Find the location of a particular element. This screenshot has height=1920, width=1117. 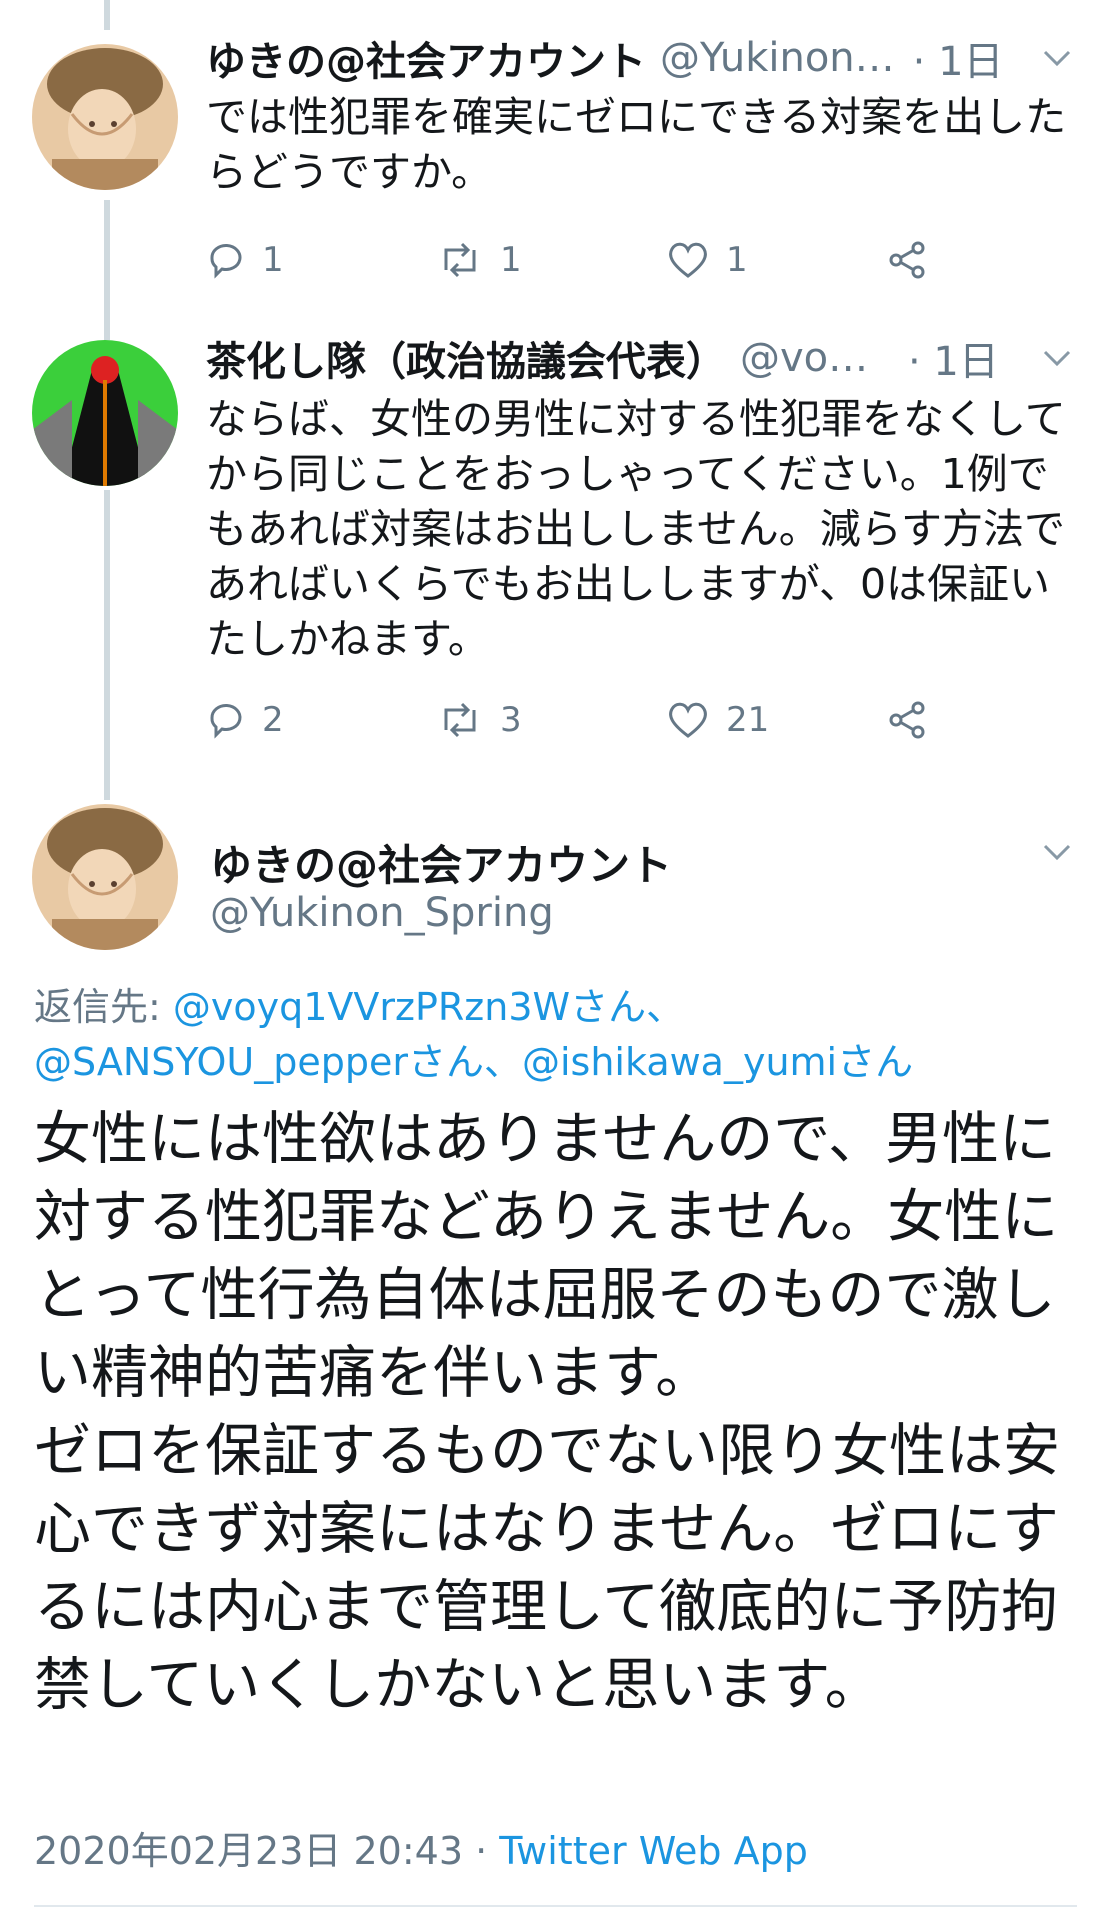

tweet-header: ゆきの@社会アカウント @Yukinon… · 1日 is located at coordinates (641, 58).